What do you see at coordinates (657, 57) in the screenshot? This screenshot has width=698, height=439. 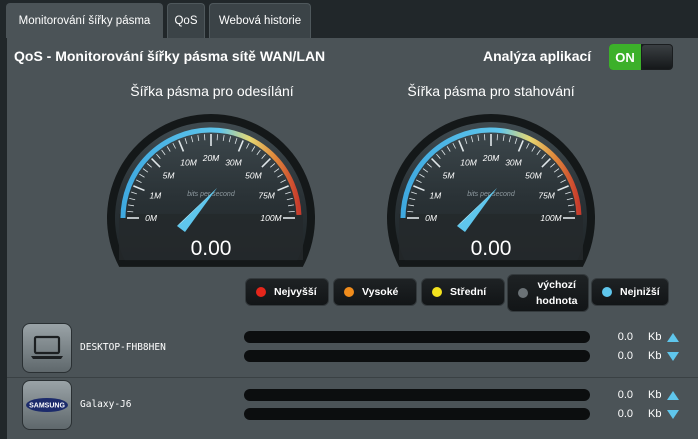 I see `toggle-knob` at bounding box center [657, 57].